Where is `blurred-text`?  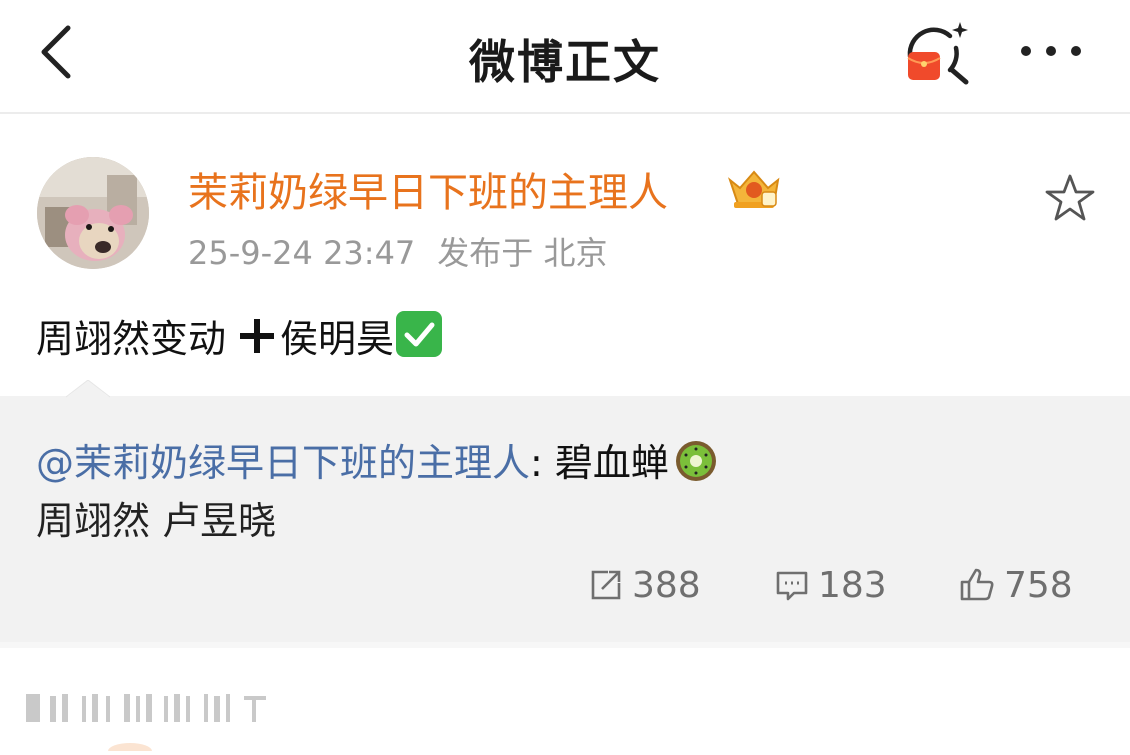
blurred-text is located at coordinates (149, 707).